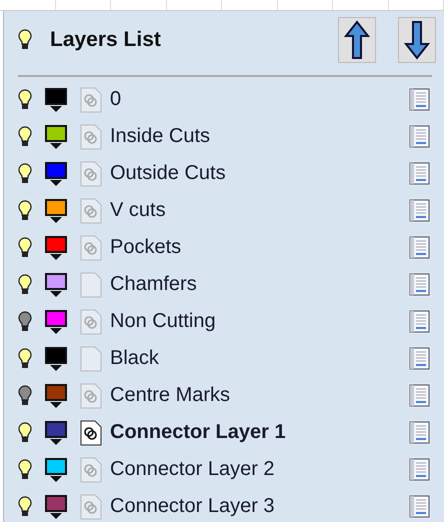 The height and width of the screenshot is (522, 444). Describe the element at coordinates (259, 321) in the screenshot. I see `layer-name: Non Cutting` at that location.